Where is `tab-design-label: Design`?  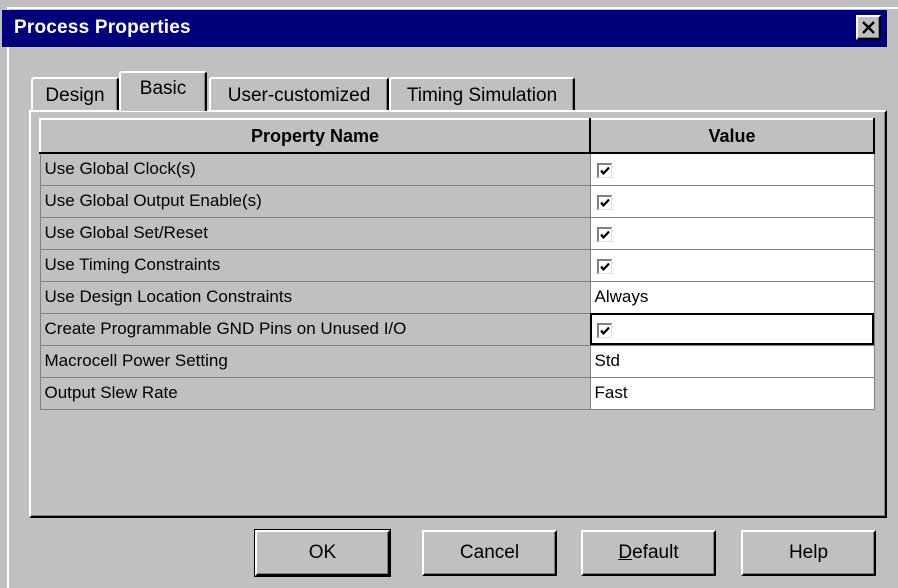
tab-design-label: Design is located at coordinates (75, 95).